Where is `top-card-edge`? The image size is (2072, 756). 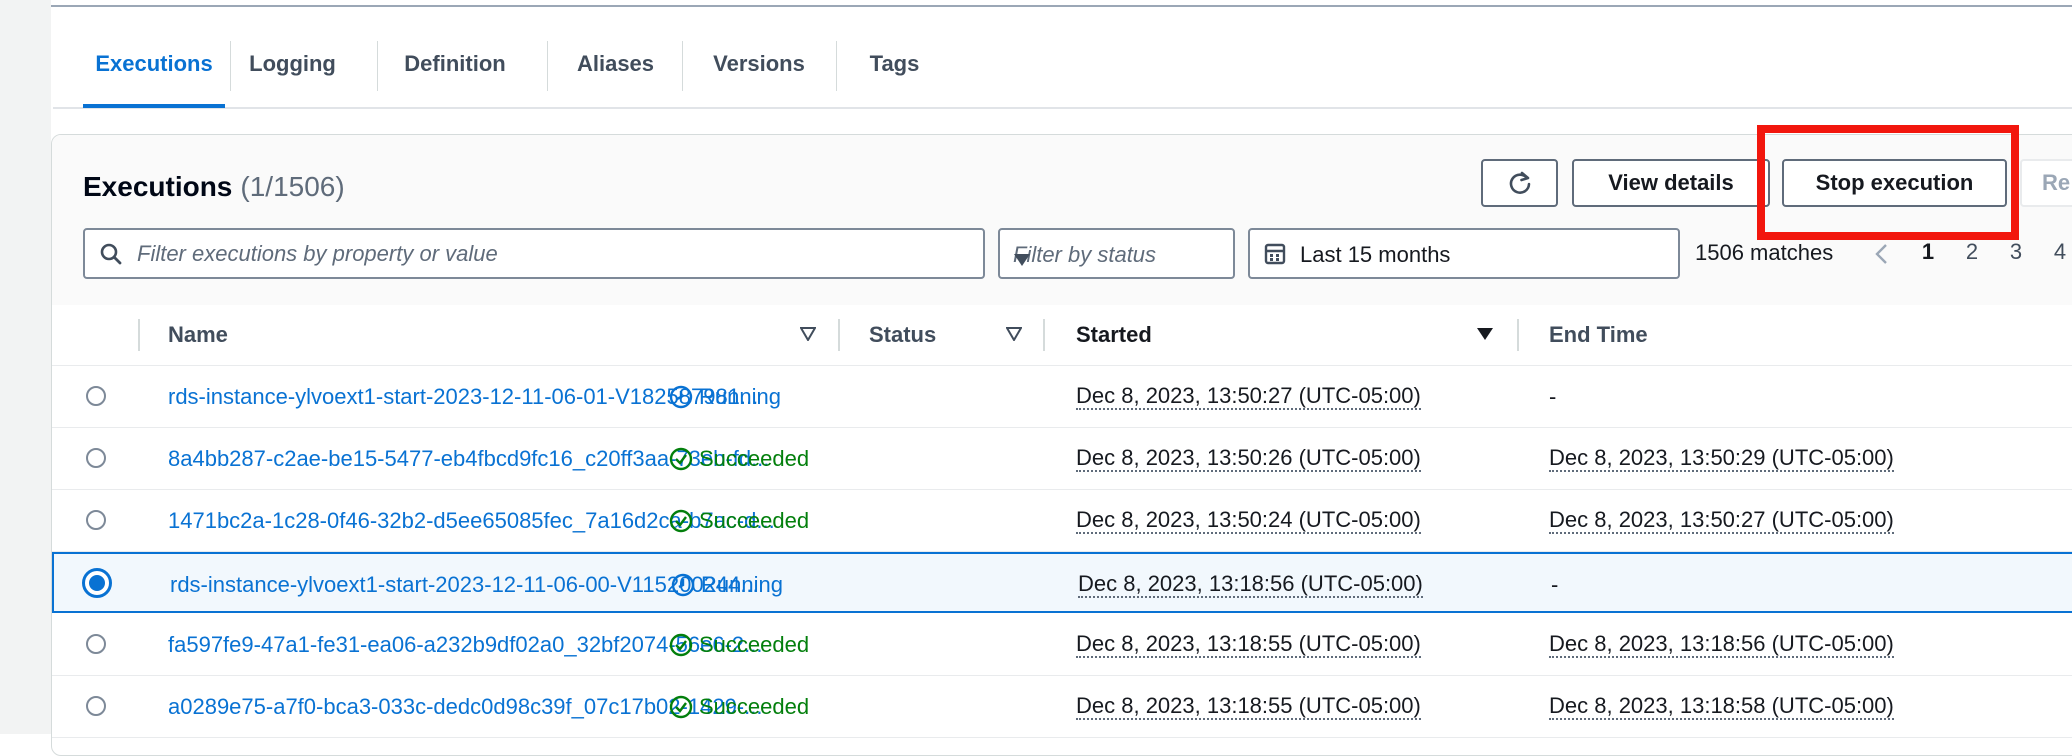 top-card-edge is located at coordinates (1061, 3).